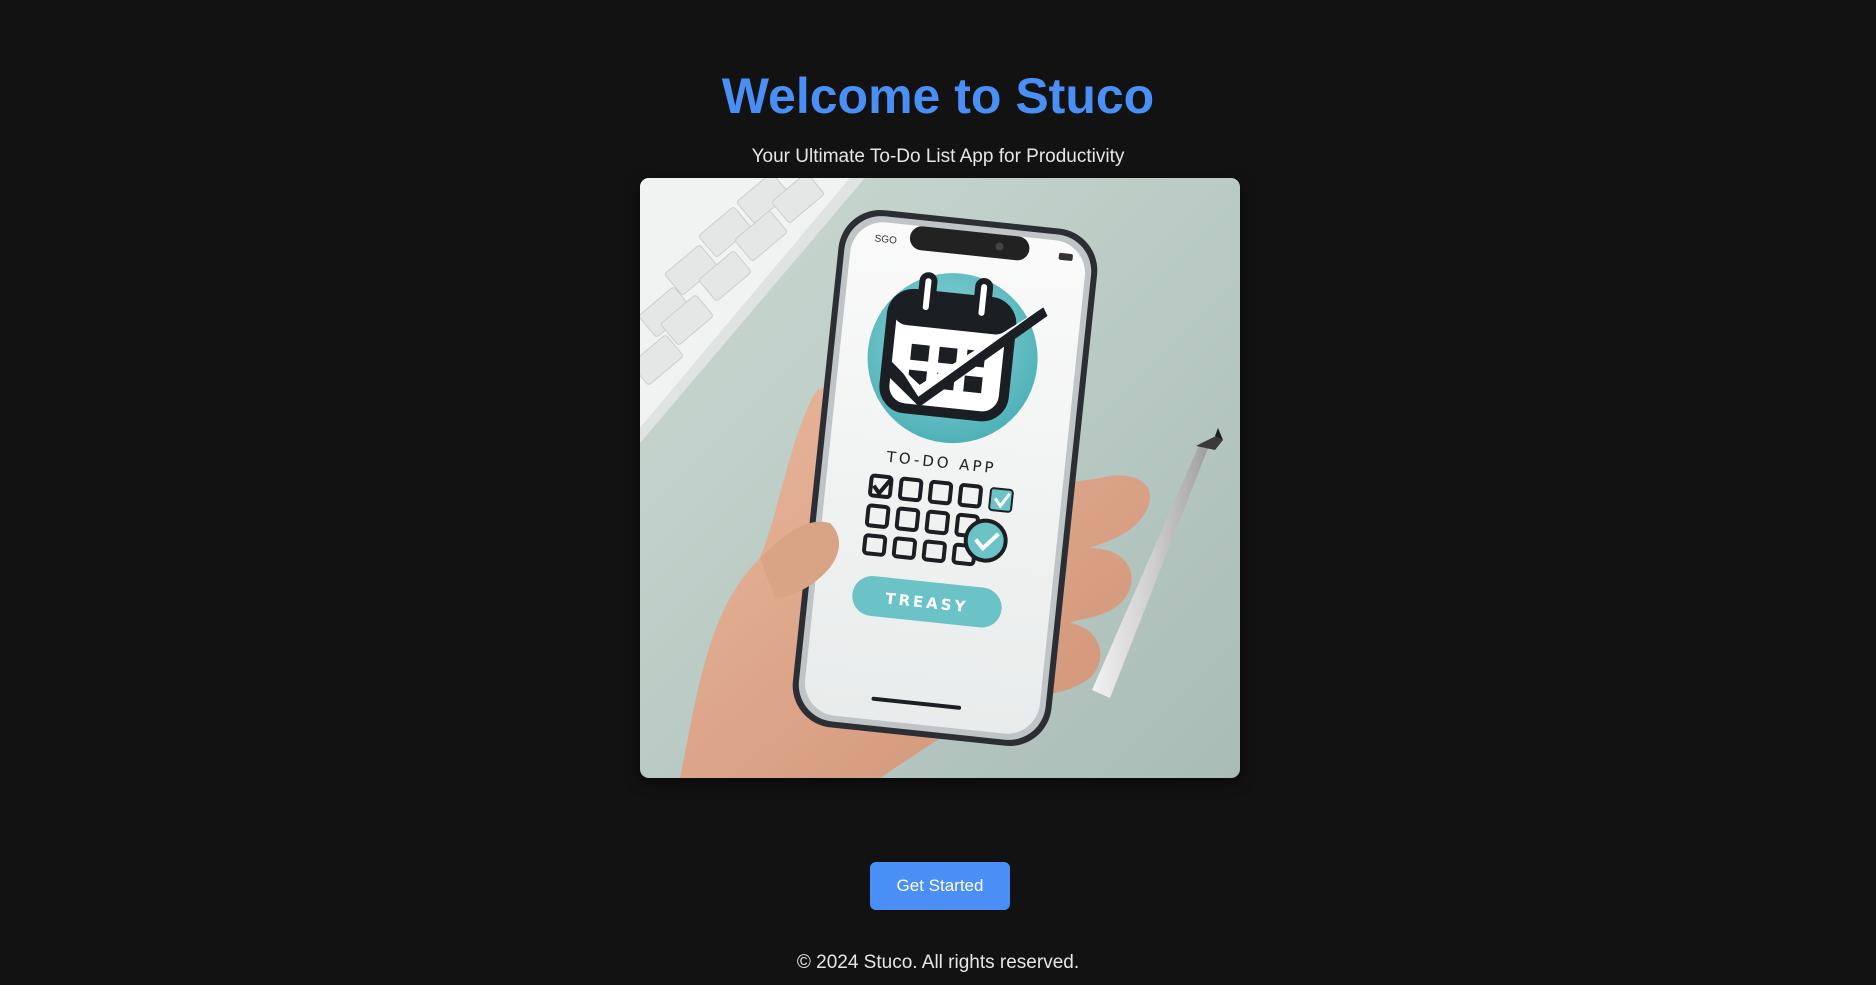  I want to click on footer-copyright: © 2024 Stuco. All rights reserved., so click(938, 962).